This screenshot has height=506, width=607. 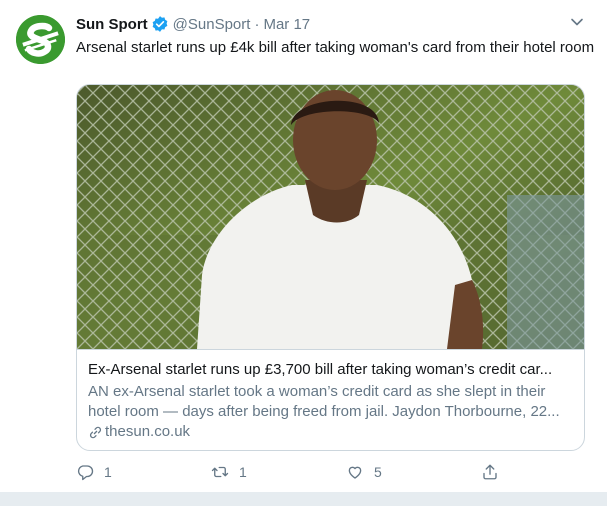 What do you see at coordinates (291, 472) in the screenshot?
I see `tweet-actions: 1 1 5` at bounding box center [291, 472].